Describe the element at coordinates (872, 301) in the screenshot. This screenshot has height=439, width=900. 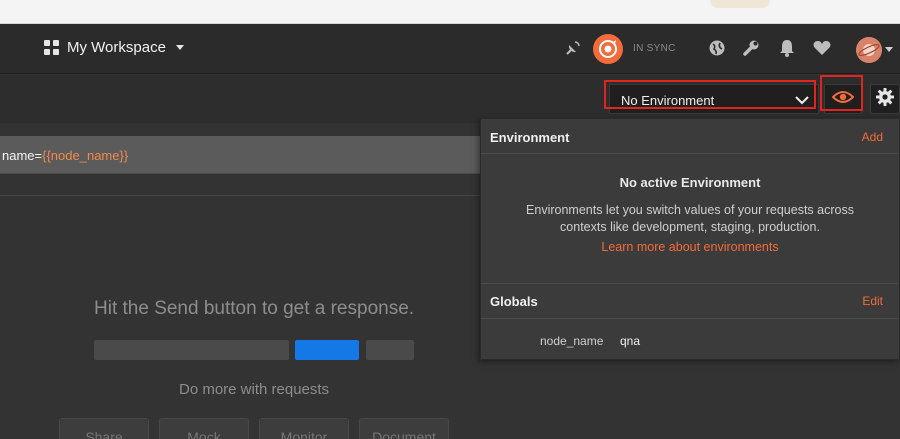
I see `edit-globals-link: Edit` at that location.